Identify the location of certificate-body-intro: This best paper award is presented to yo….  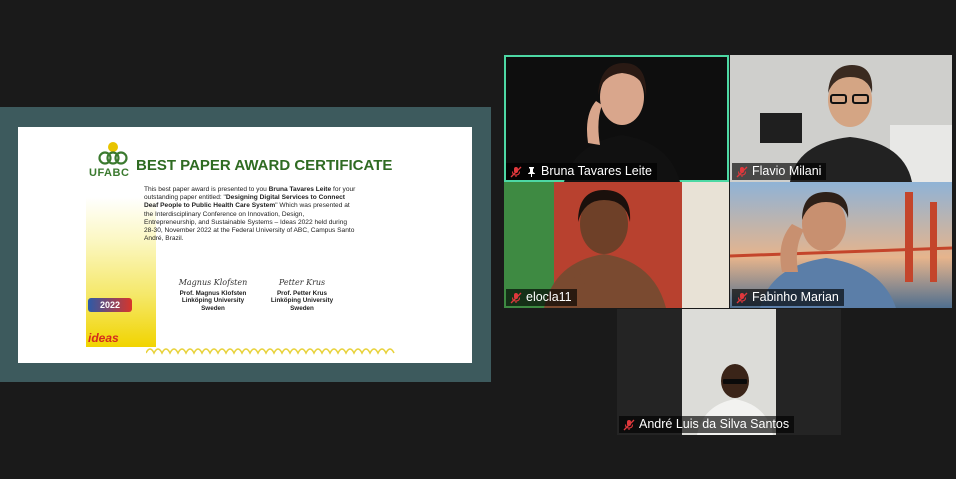
(206, 189).